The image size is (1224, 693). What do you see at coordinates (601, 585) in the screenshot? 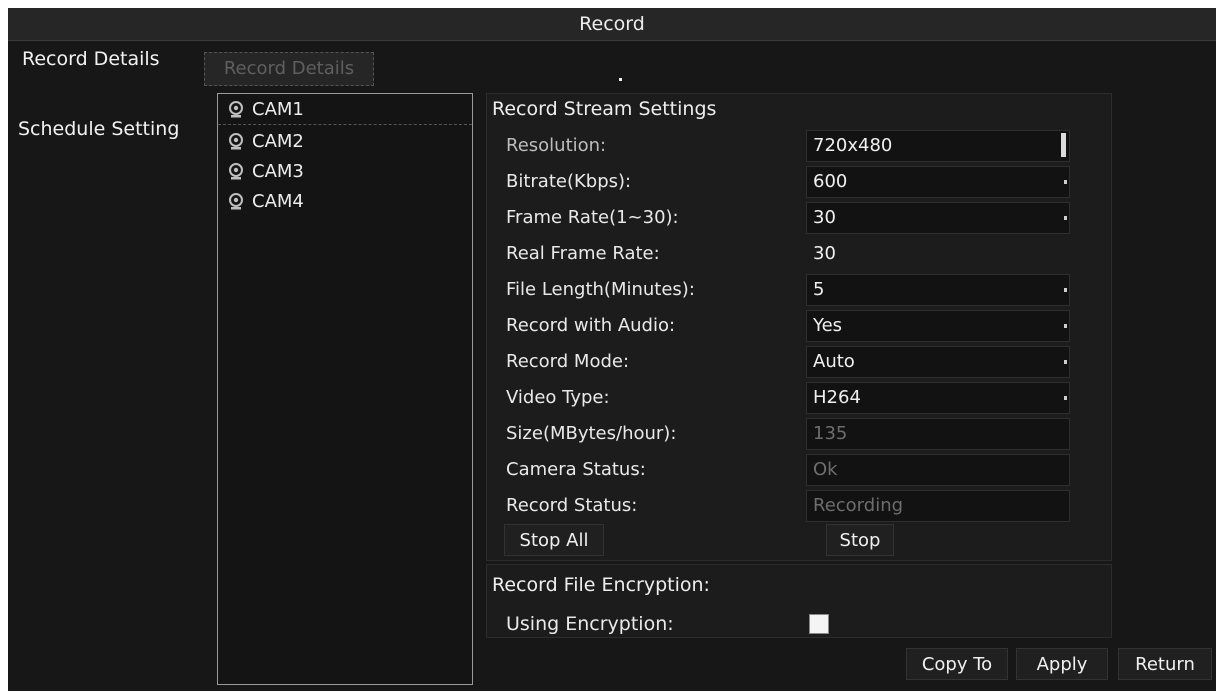
I see `encryption-title: Record File Encryption:` at bounding box center [601, 585].